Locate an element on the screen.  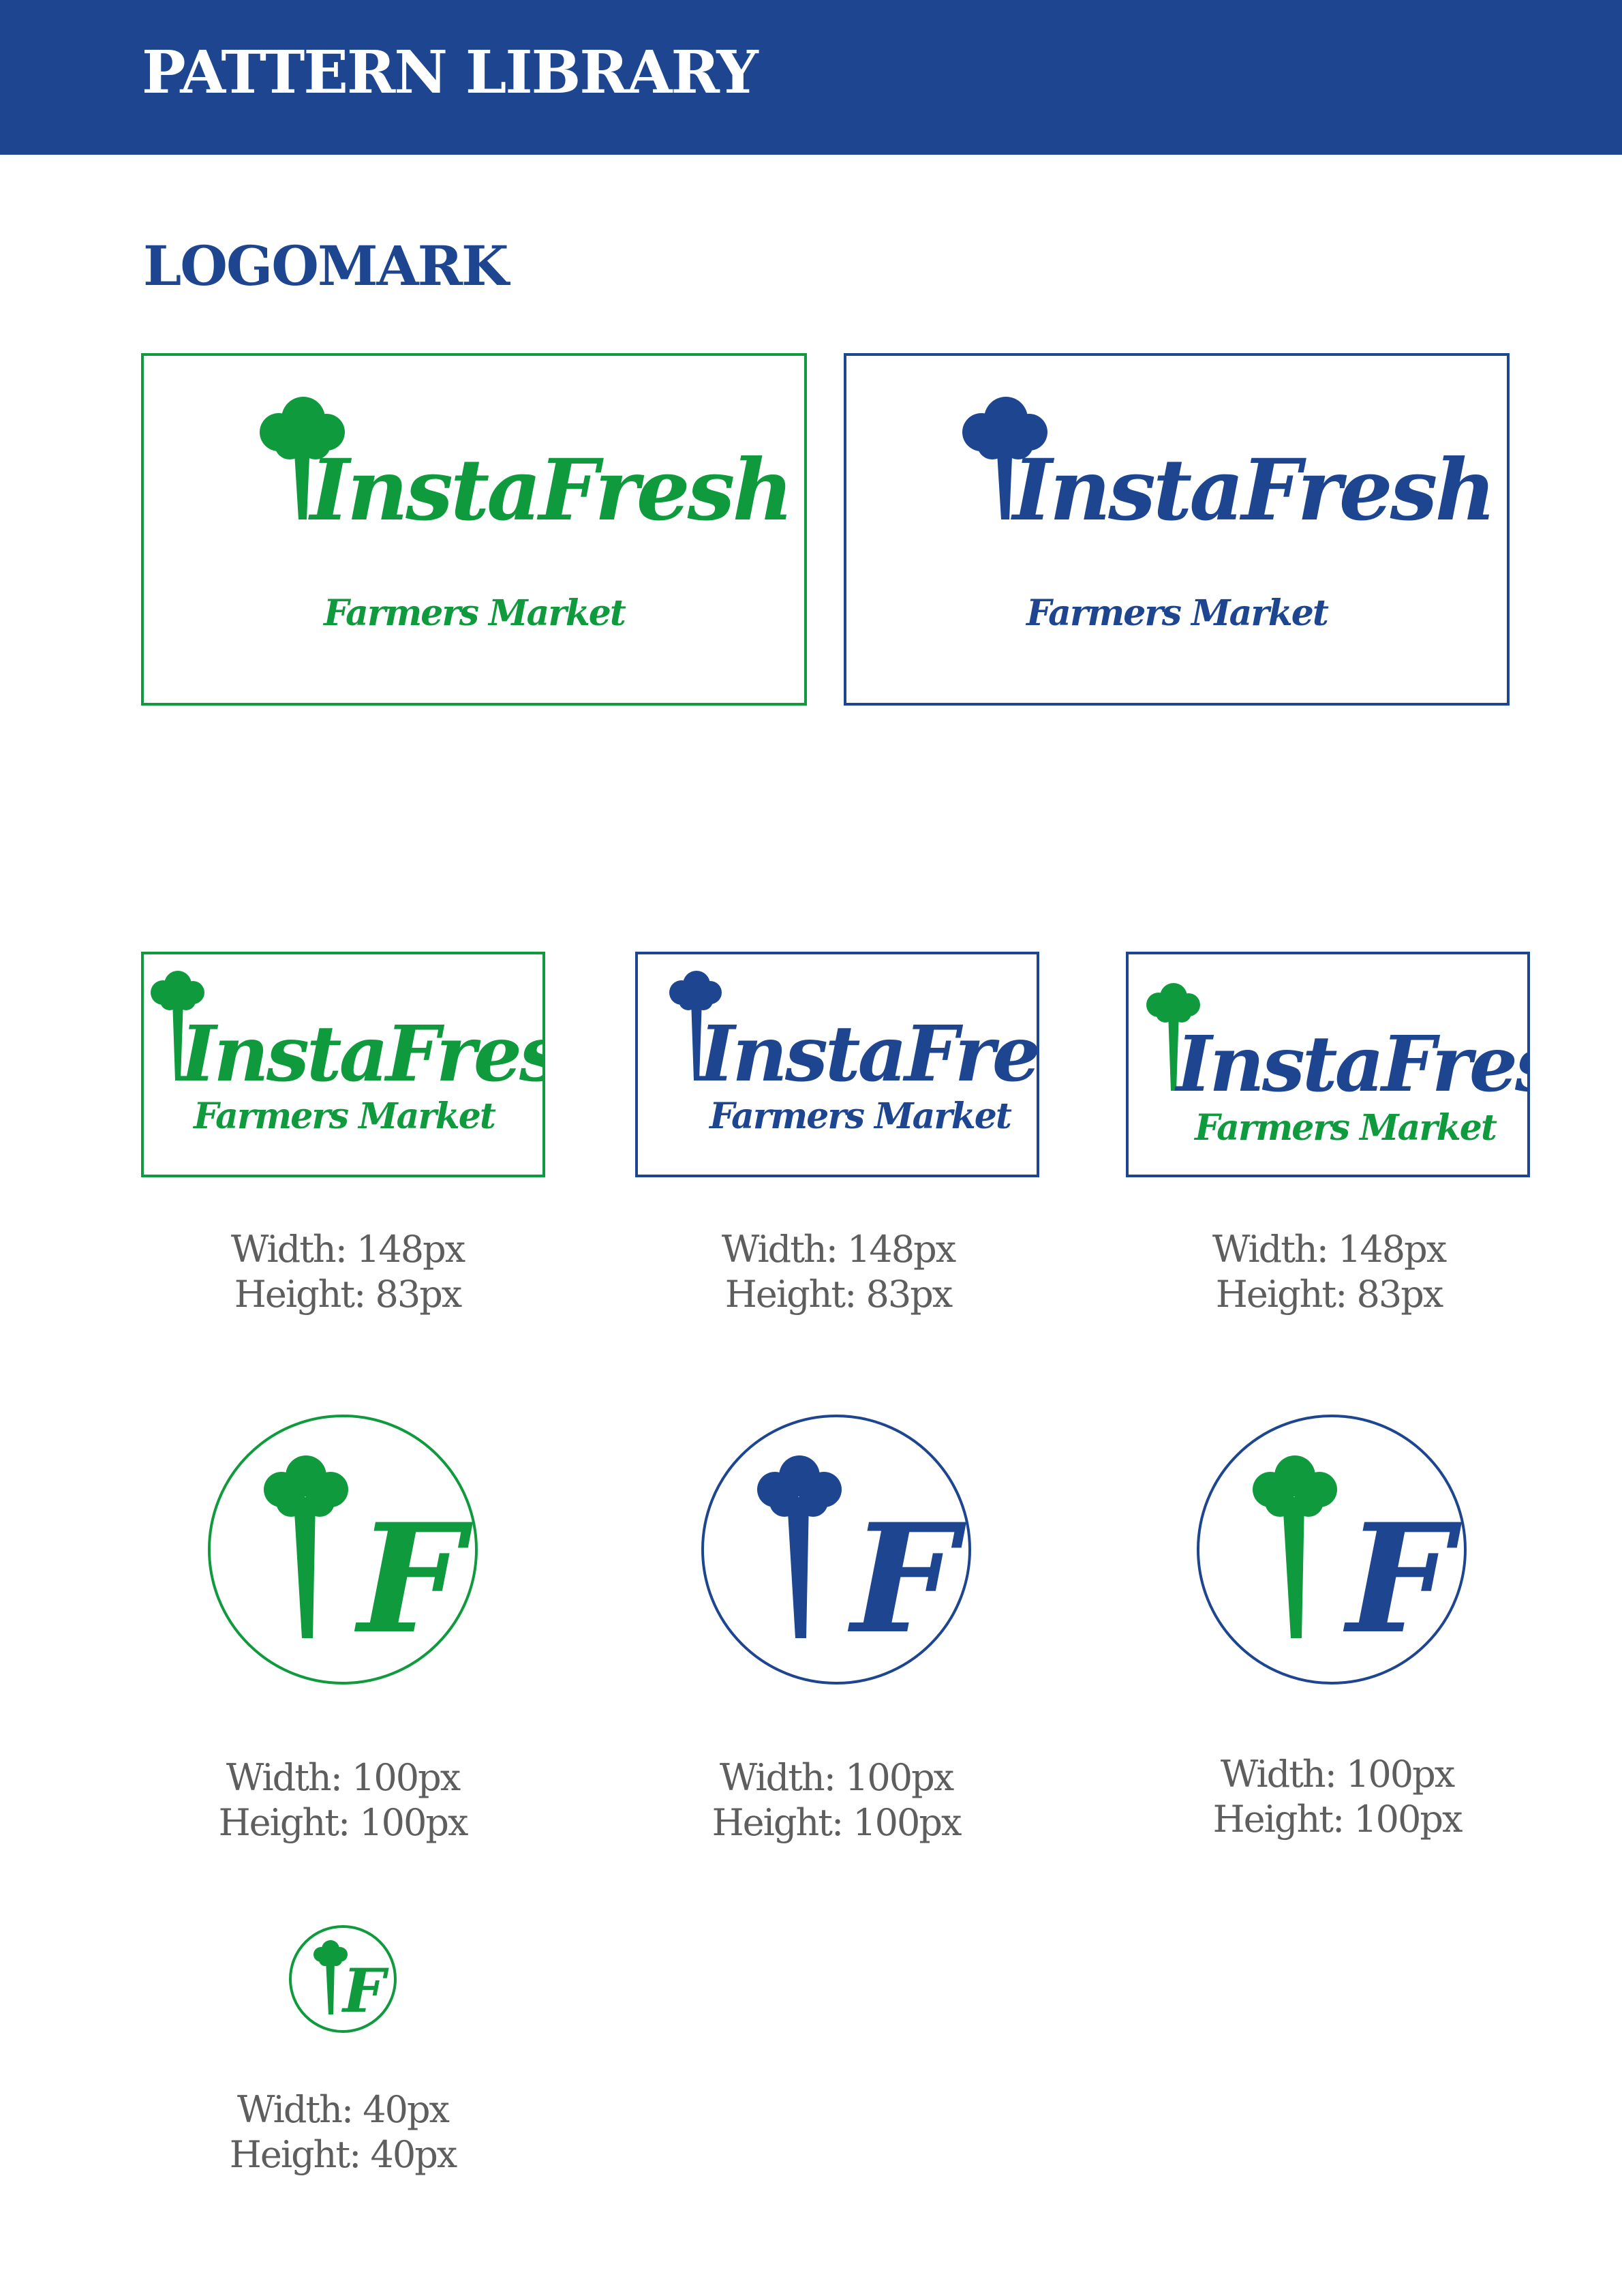
small-logo-green: InstaFresh Farmers Market is located at coordinates (343, 1064).